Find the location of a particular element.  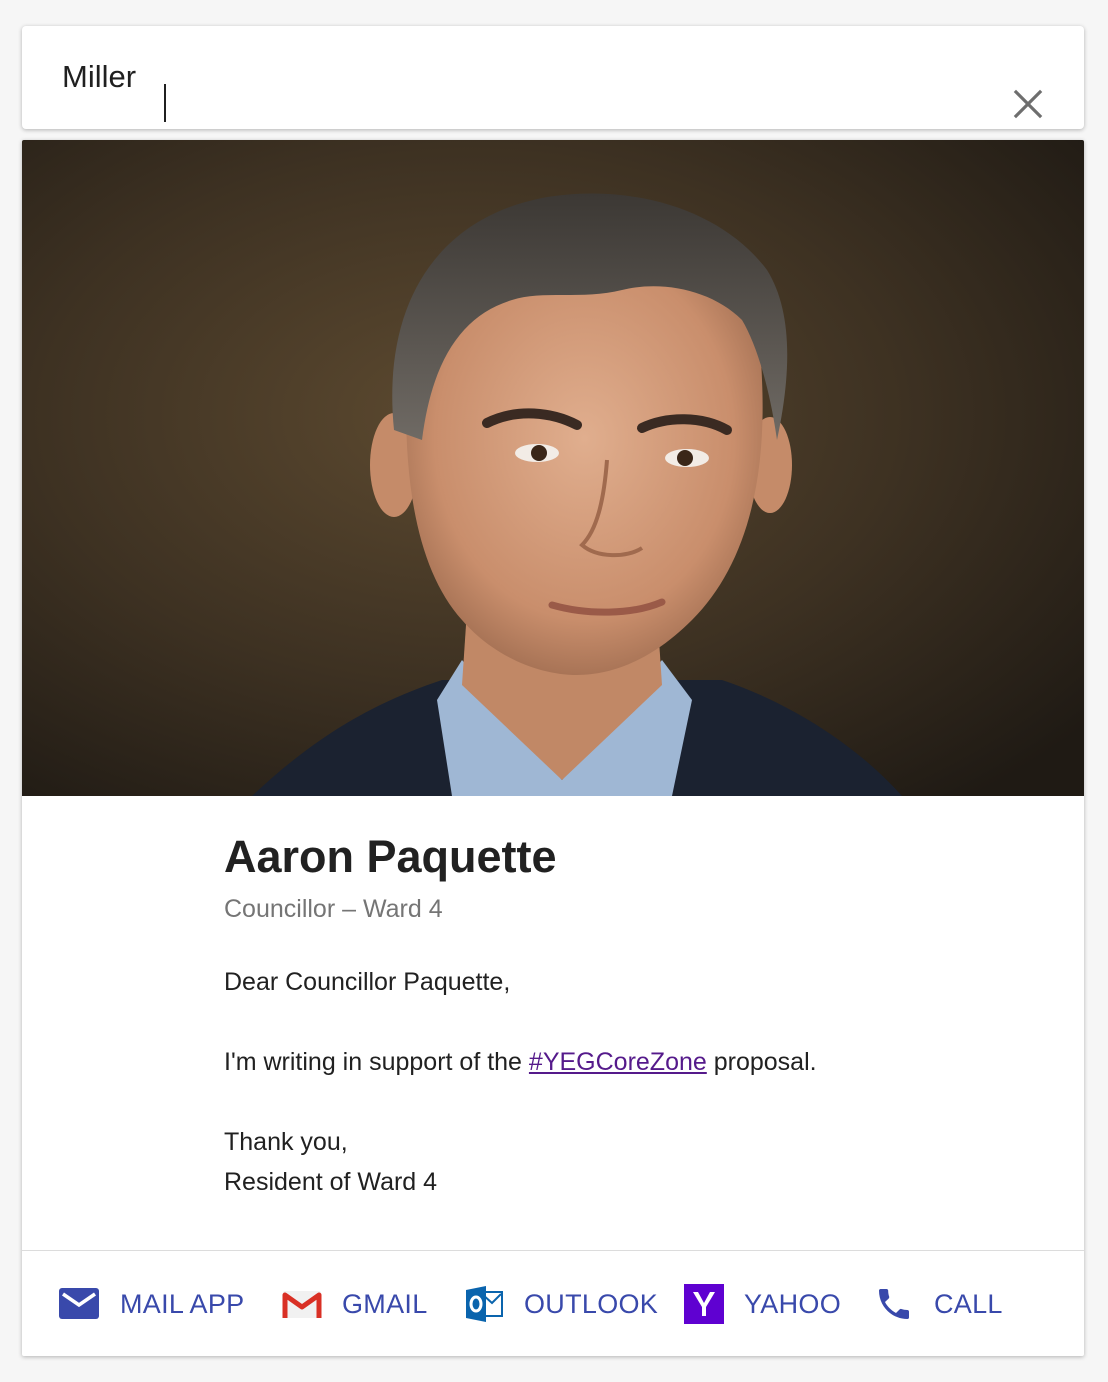

envelope-icon is located at coordinates (79, 1303).